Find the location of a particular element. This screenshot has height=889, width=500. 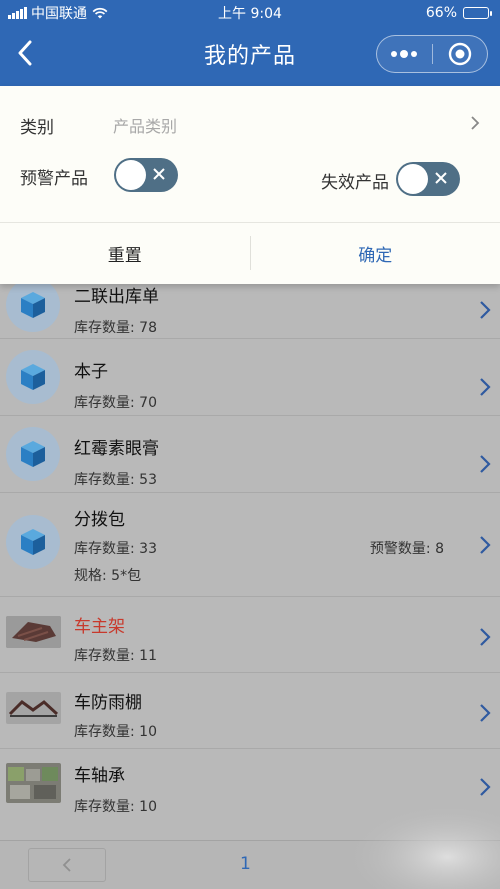

stock-quantity: 库存数量: 11 is located at coordinates (115, 656).